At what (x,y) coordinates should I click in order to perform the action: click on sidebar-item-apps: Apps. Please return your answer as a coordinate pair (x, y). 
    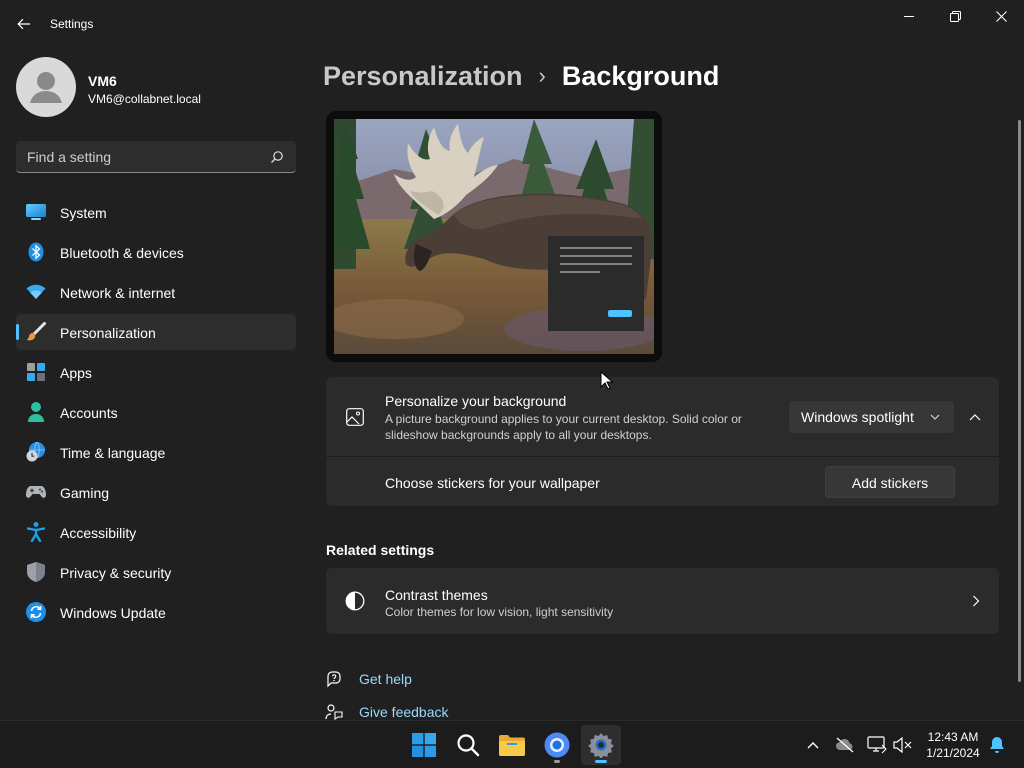
    Looking at the image, I should click on (156, 372).